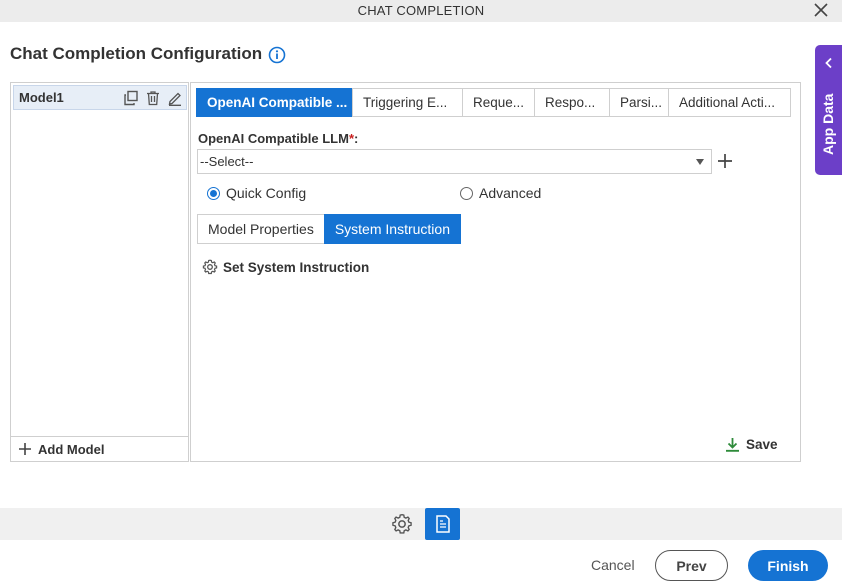 The width and height of the screenshot is (842, 582). Describe the element at coordinates (131, 98) in the screenshot. I see `copy-icon` at that location.